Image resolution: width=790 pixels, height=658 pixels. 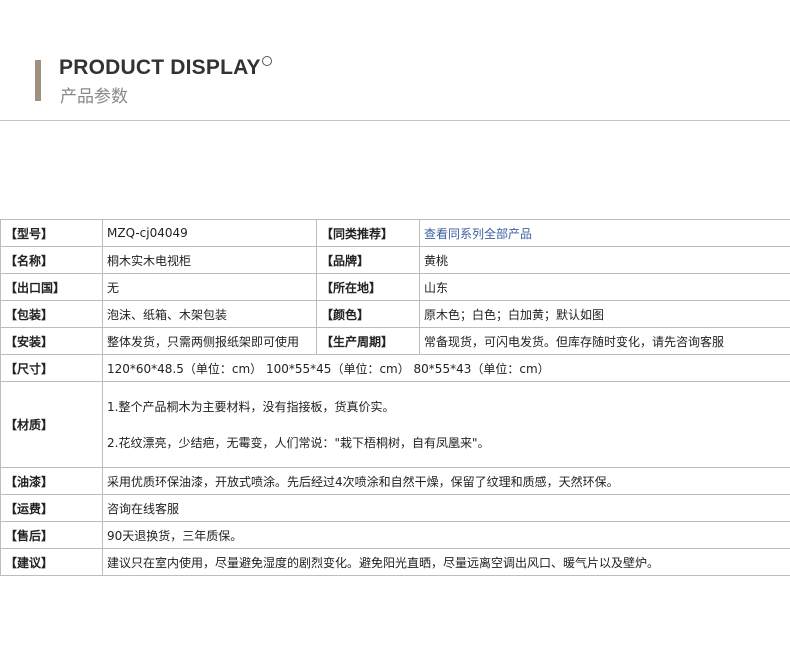 I want to click on color-label: 【颜色】, so click(x=368, y=314).